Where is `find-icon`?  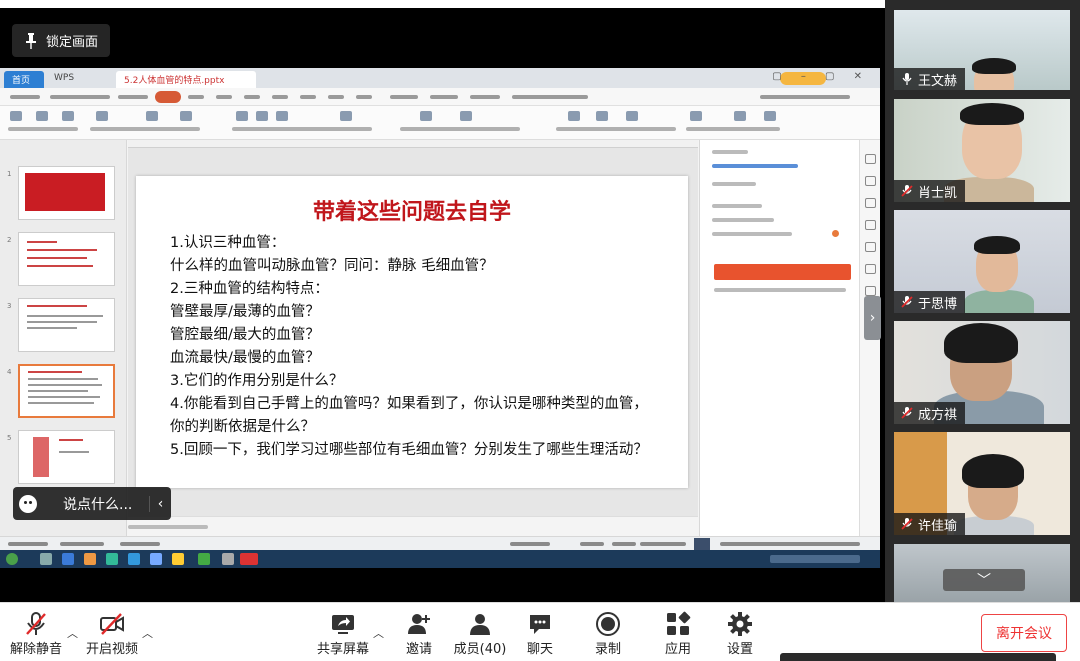
find-icon is located at coordinates (740, 116).